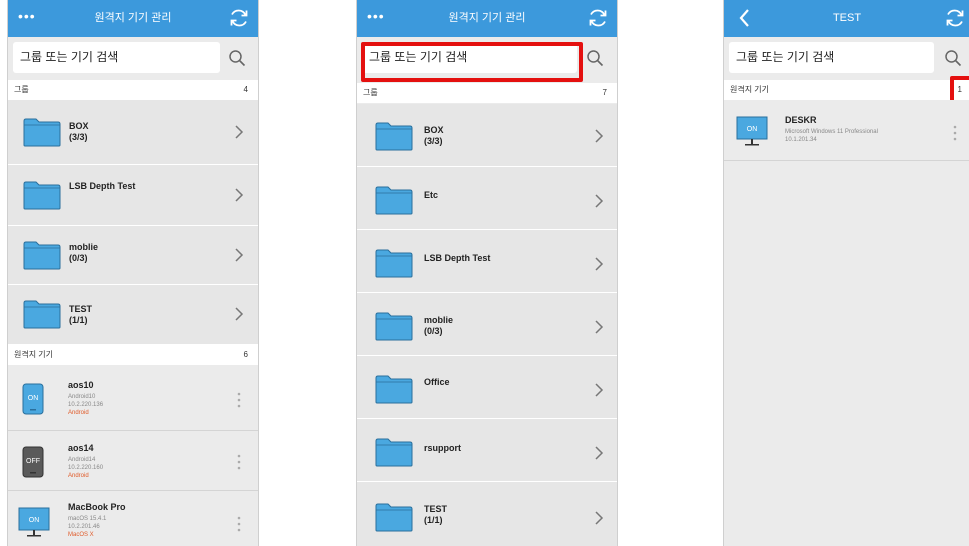  What do you see at coordinates (785, 57) in the screenshot?
I see `search-placeholder: 그룹 또는 기기 검색` at bounding box center [785, 57].